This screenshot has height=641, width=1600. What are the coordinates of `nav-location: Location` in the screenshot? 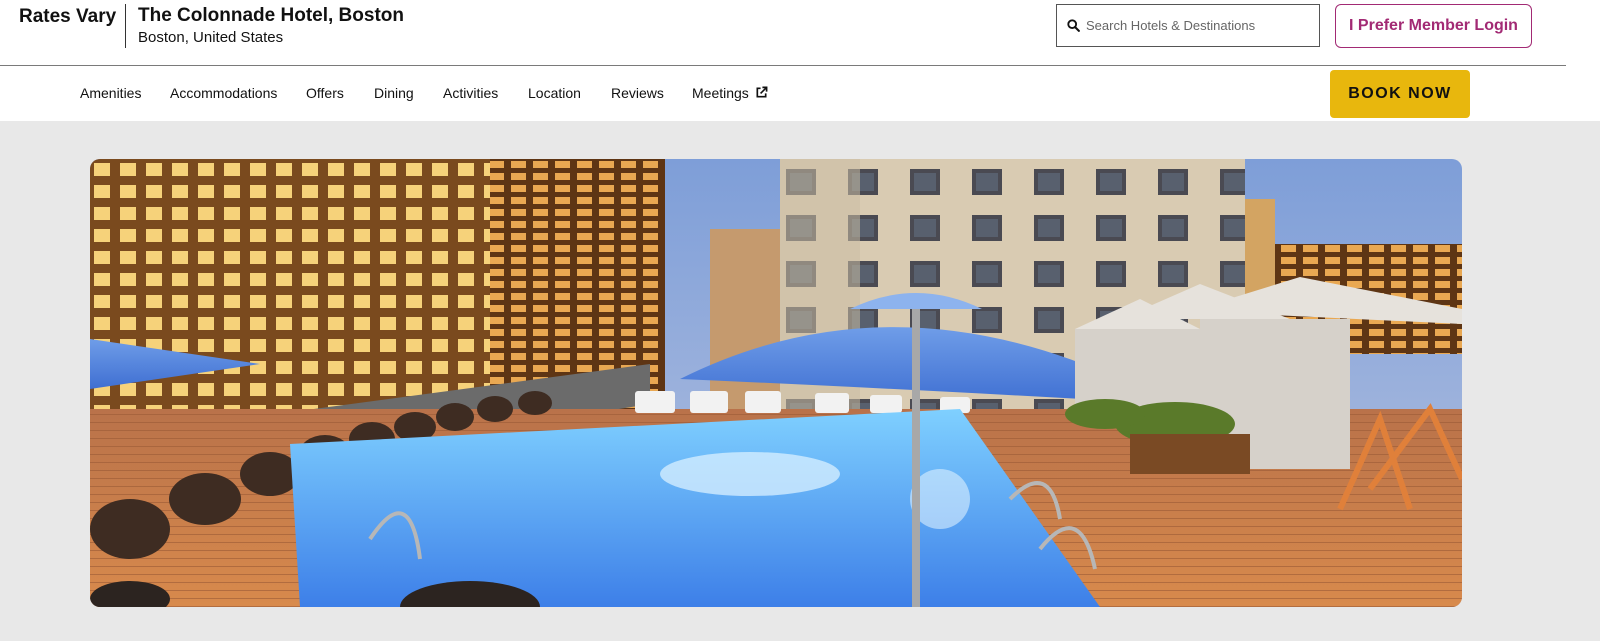 It's located at (554, 93).